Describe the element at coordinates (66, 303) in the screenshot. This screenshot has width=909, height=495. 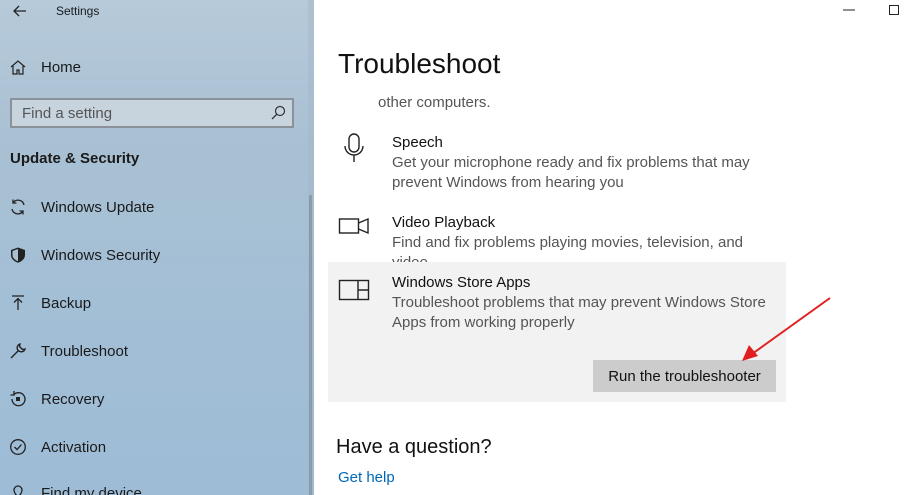
I see `sidebar-item-label: Backup` at that location.